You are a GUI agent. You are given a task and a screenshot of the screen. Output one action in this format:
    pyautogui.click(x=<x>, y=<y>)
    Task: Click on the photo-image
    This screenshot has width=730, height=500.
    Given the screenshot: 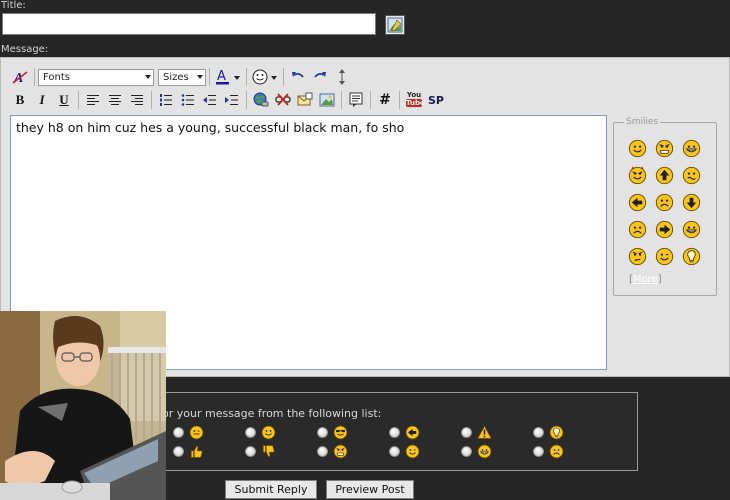 What is the action you would take?
    pyautogui.click(x=83, y=405)
    